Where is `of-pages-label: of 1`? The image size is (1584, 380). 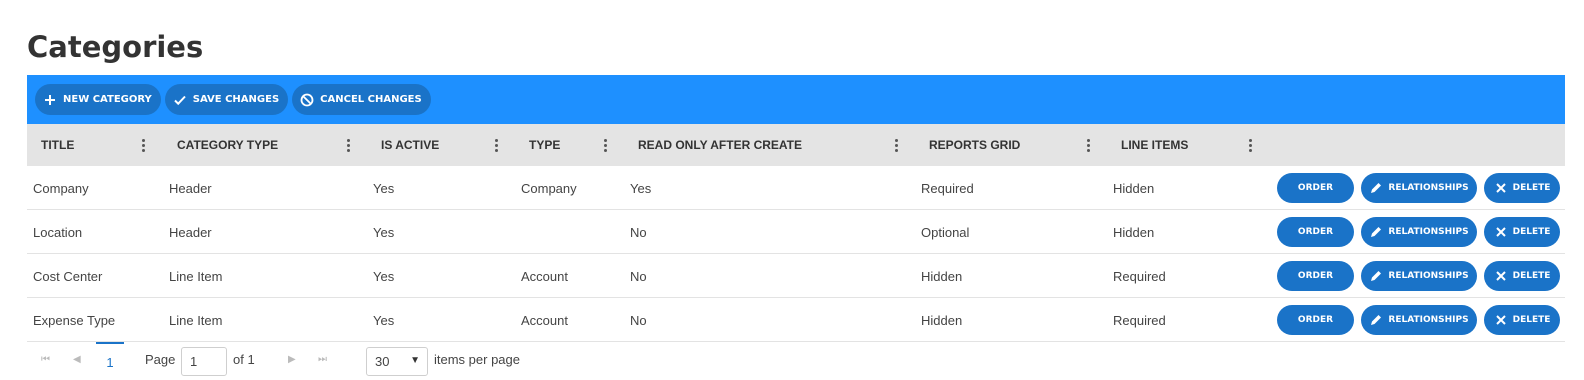
of-pages-label: of 1 is located at coordinates (244, 359).